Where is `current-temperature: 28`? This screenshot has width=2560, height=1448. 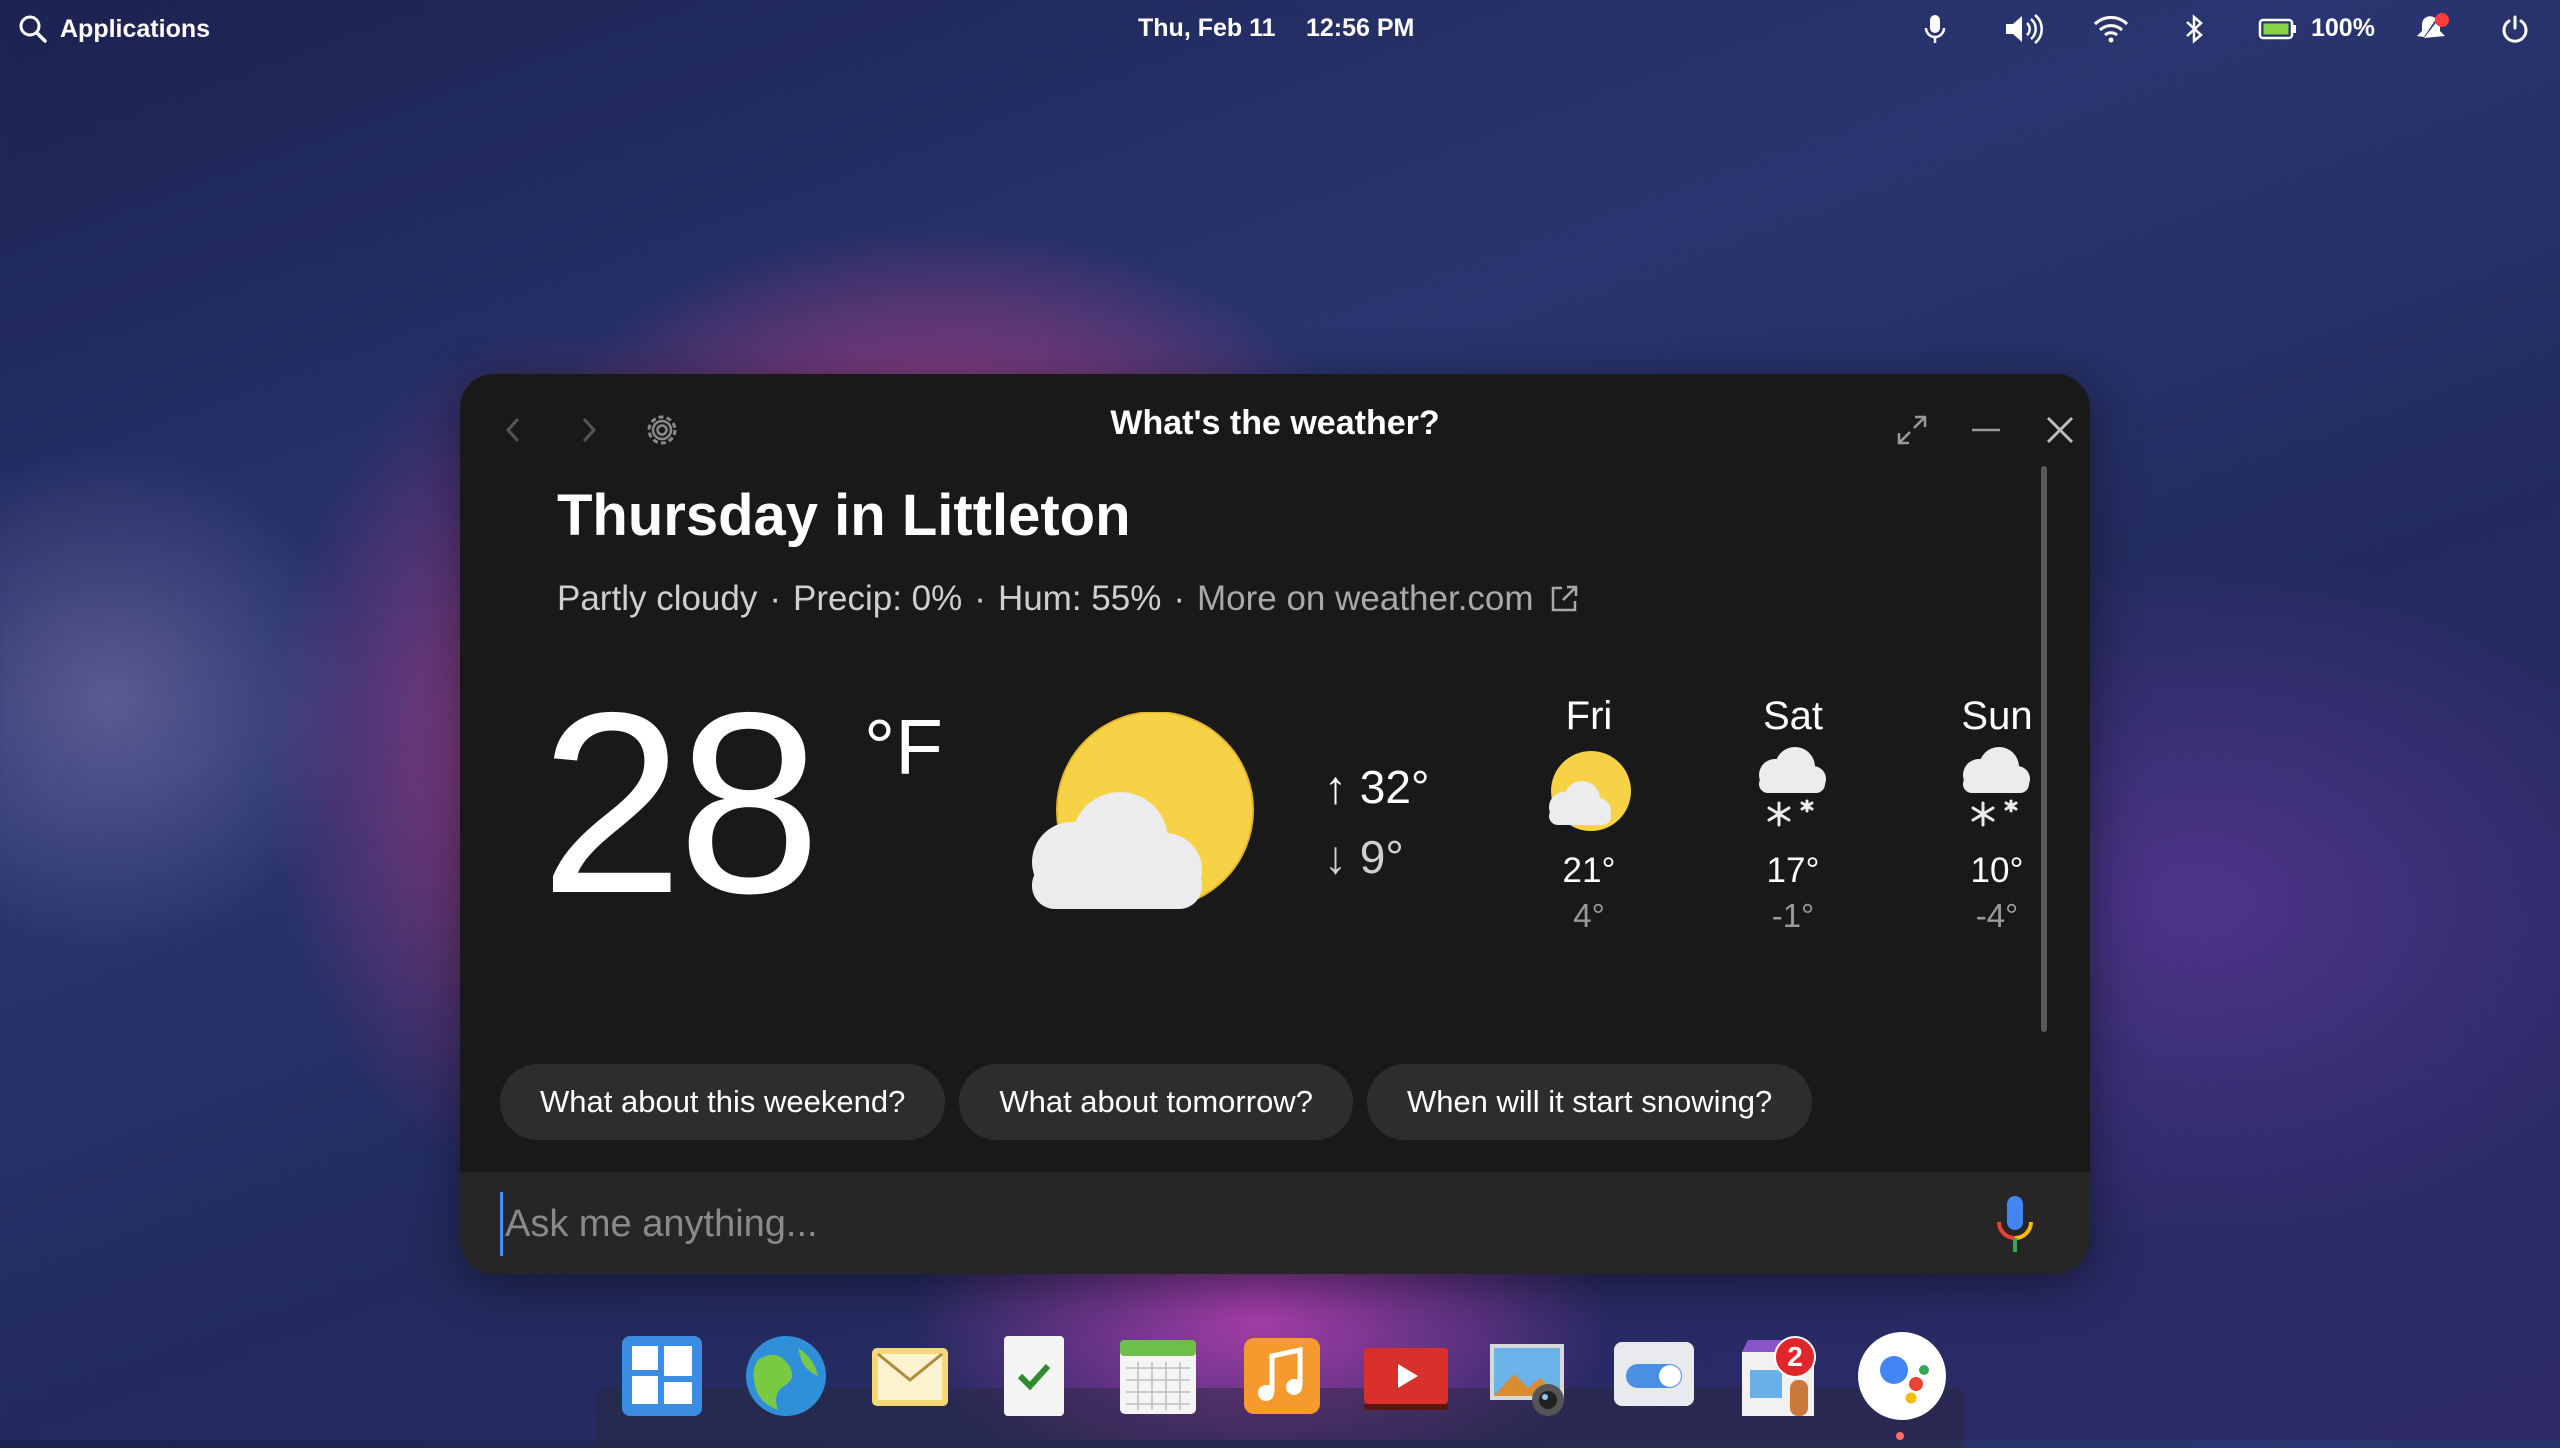 current-temperature: 28 is located at coordinates (680, 802).